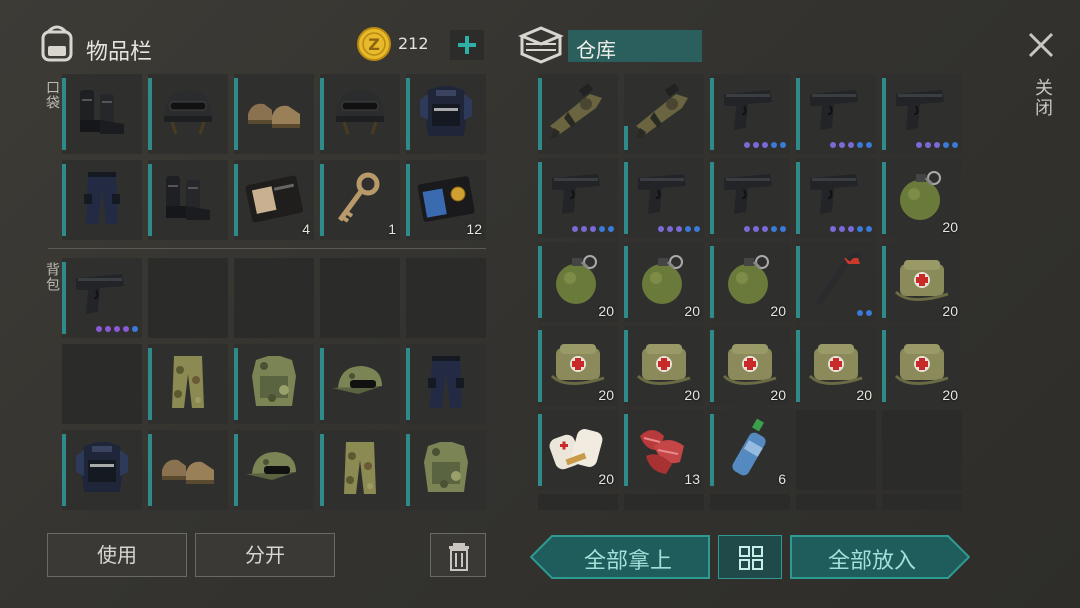 The image size is (1080, 608). What do you see at coordinates (392, 229) in the screenshot?
I see `item-count: 1` at bounding box center [392, 229].